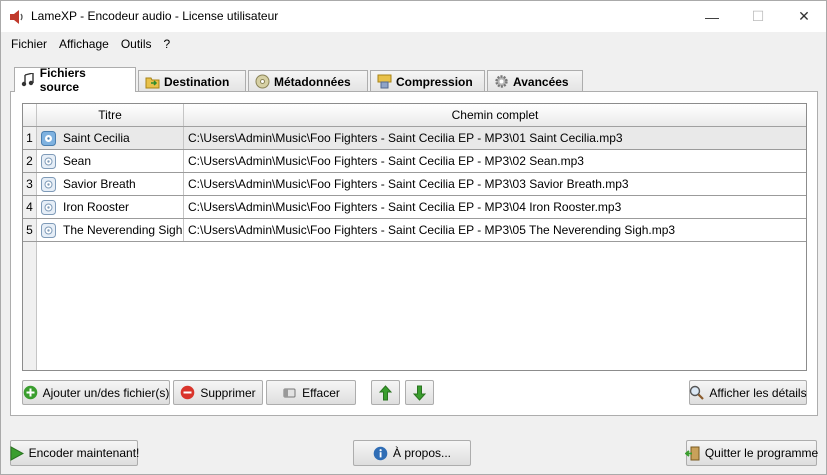 The width and height of the screenshot is (827, 475). Describe the element at coordinates (96, 138) in the screenshot. I see `track-title: Saint Cecilia` at that location.